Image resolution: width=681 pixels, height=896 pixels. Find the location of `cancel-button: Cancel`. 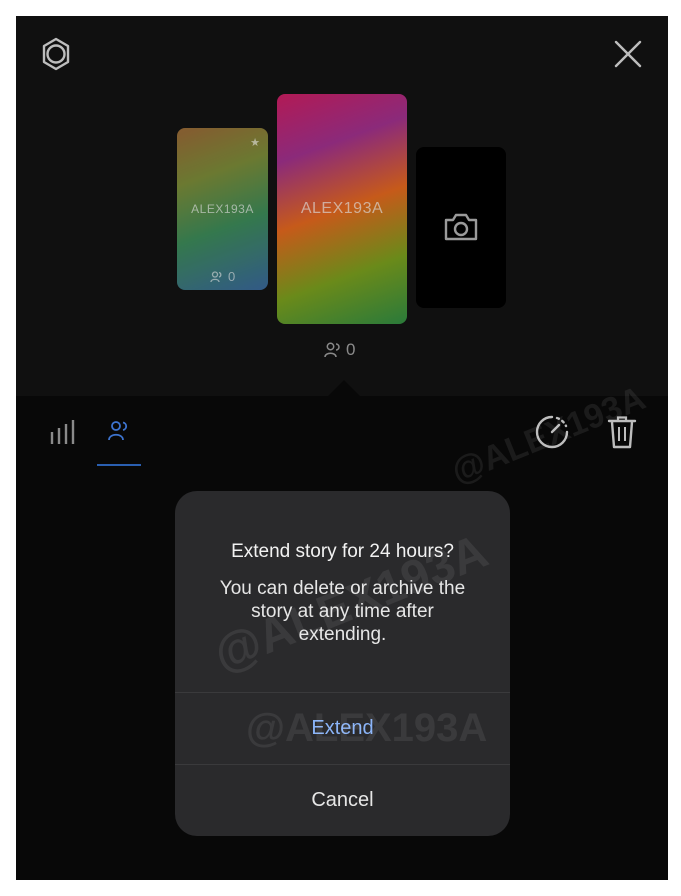

cancel-button: Cancel is located at coordinates (342, 800).